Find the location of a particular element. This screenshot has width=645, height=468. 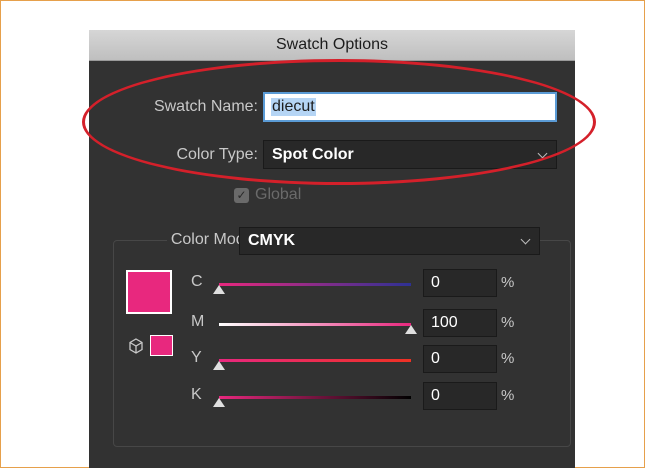

slider-thumb-k is located at coordinates (219, 402).